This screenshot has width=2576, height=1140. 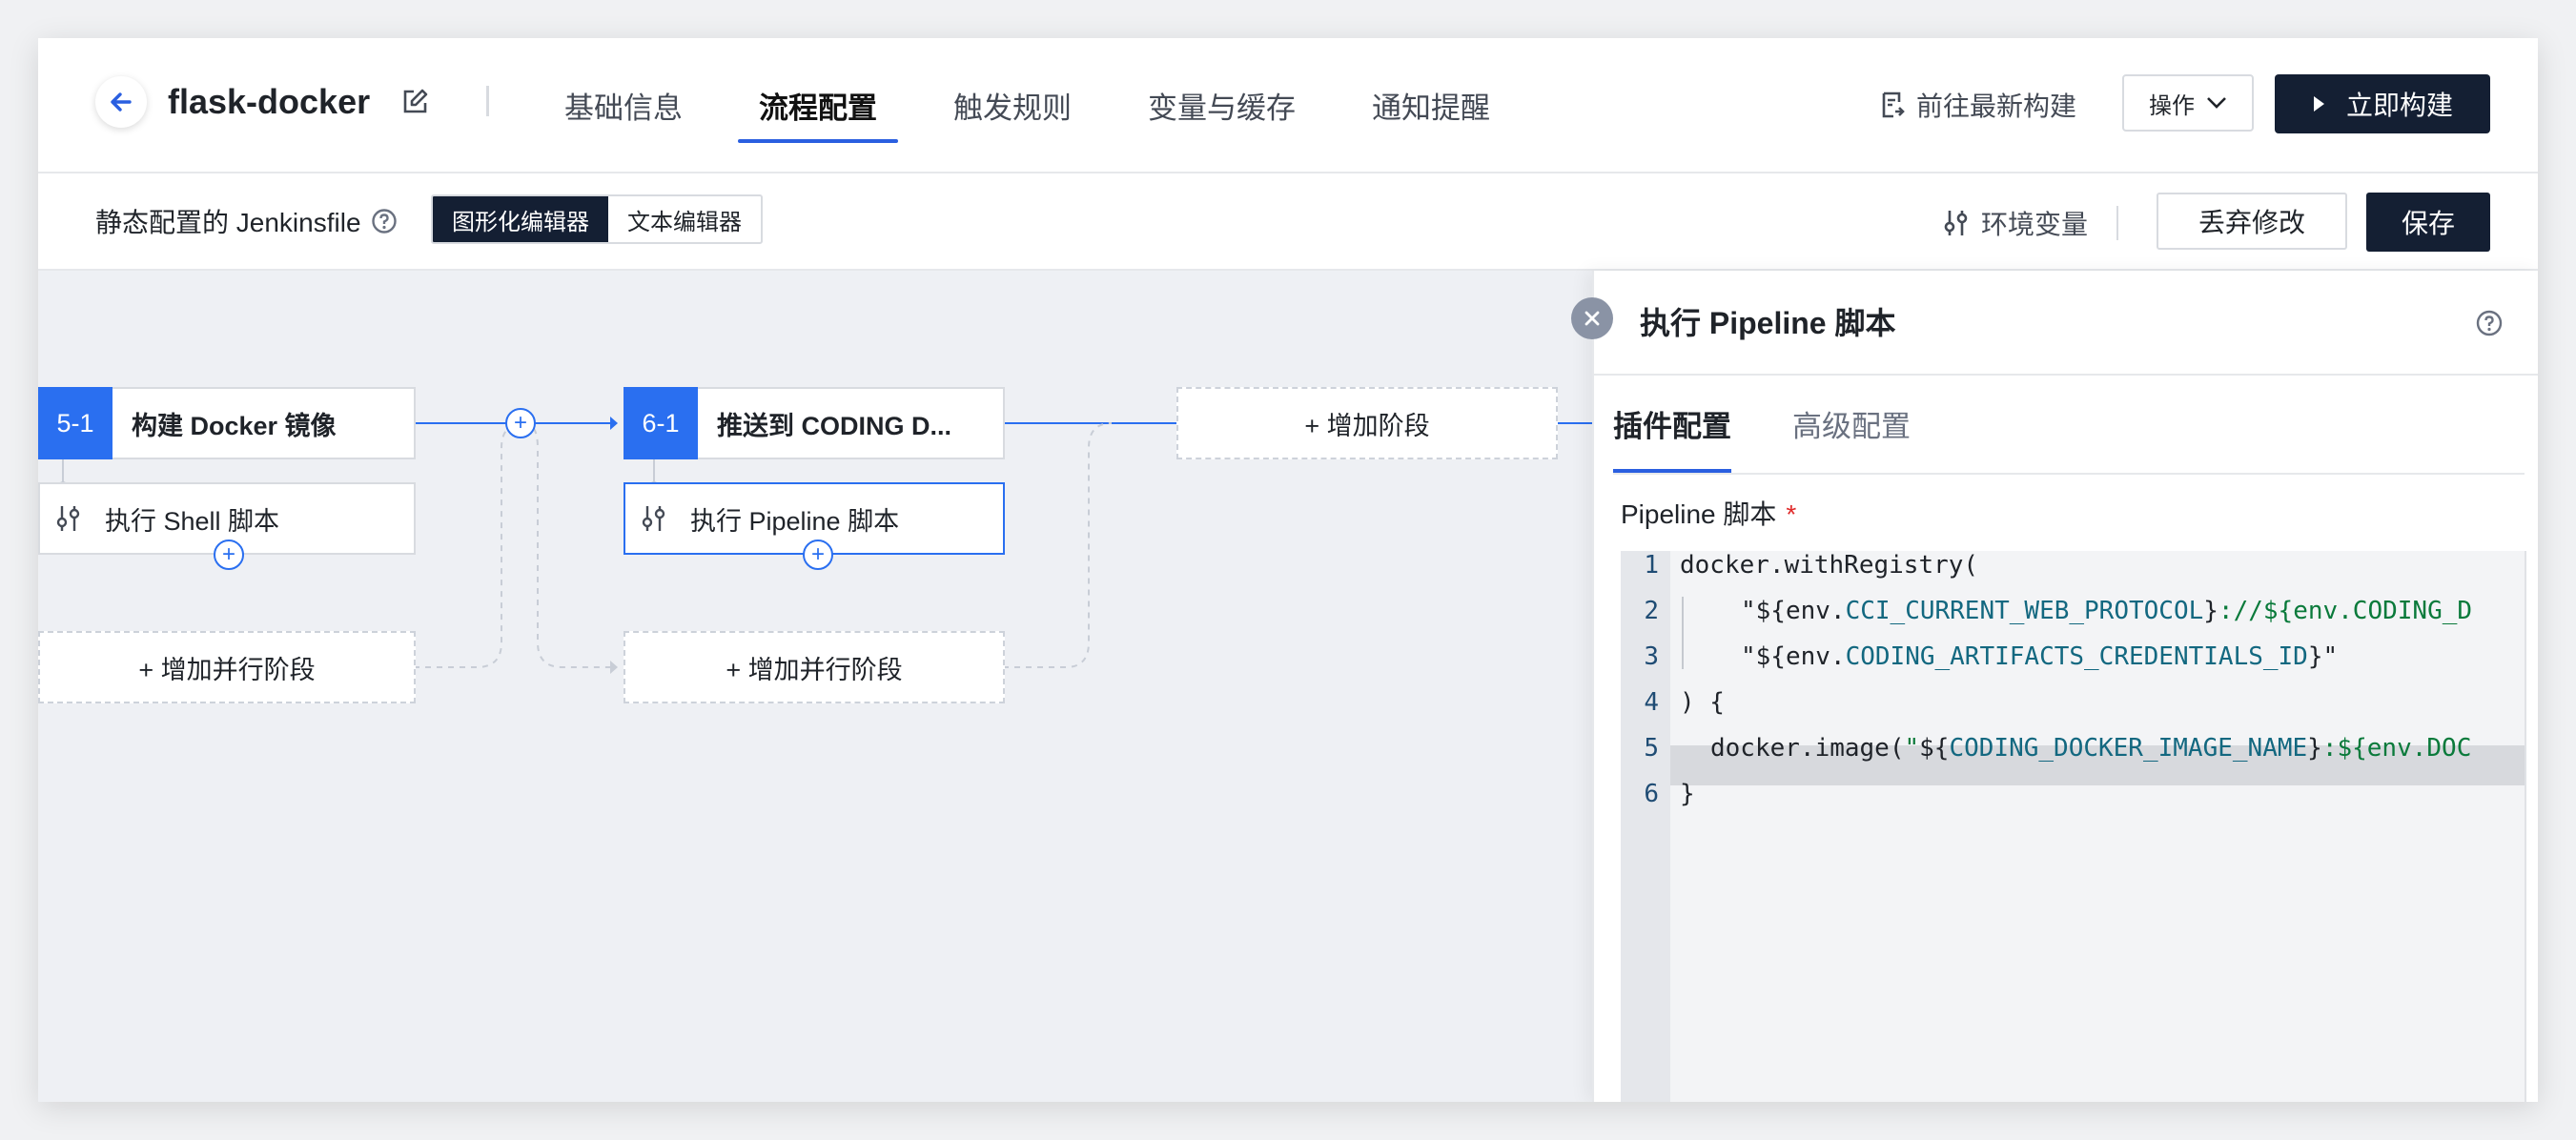 What do you see at coordinates (1688, 794) in the screenshot?
I see `code-line: }` at bounding box center [1688, 794].